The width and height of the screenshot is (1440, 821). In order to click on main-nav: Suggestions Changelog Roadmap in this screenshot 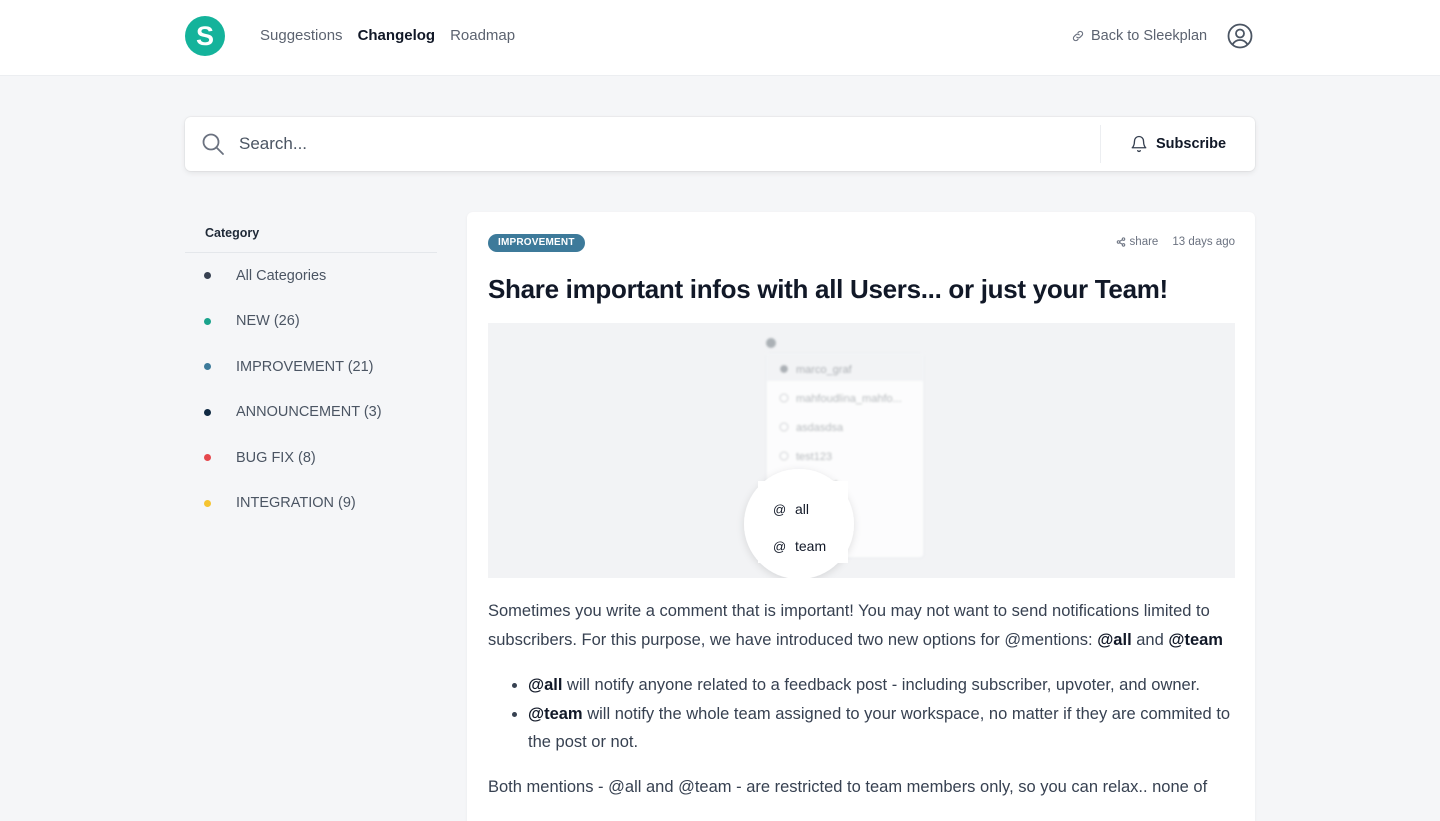, I will do `click(387, 36)`.